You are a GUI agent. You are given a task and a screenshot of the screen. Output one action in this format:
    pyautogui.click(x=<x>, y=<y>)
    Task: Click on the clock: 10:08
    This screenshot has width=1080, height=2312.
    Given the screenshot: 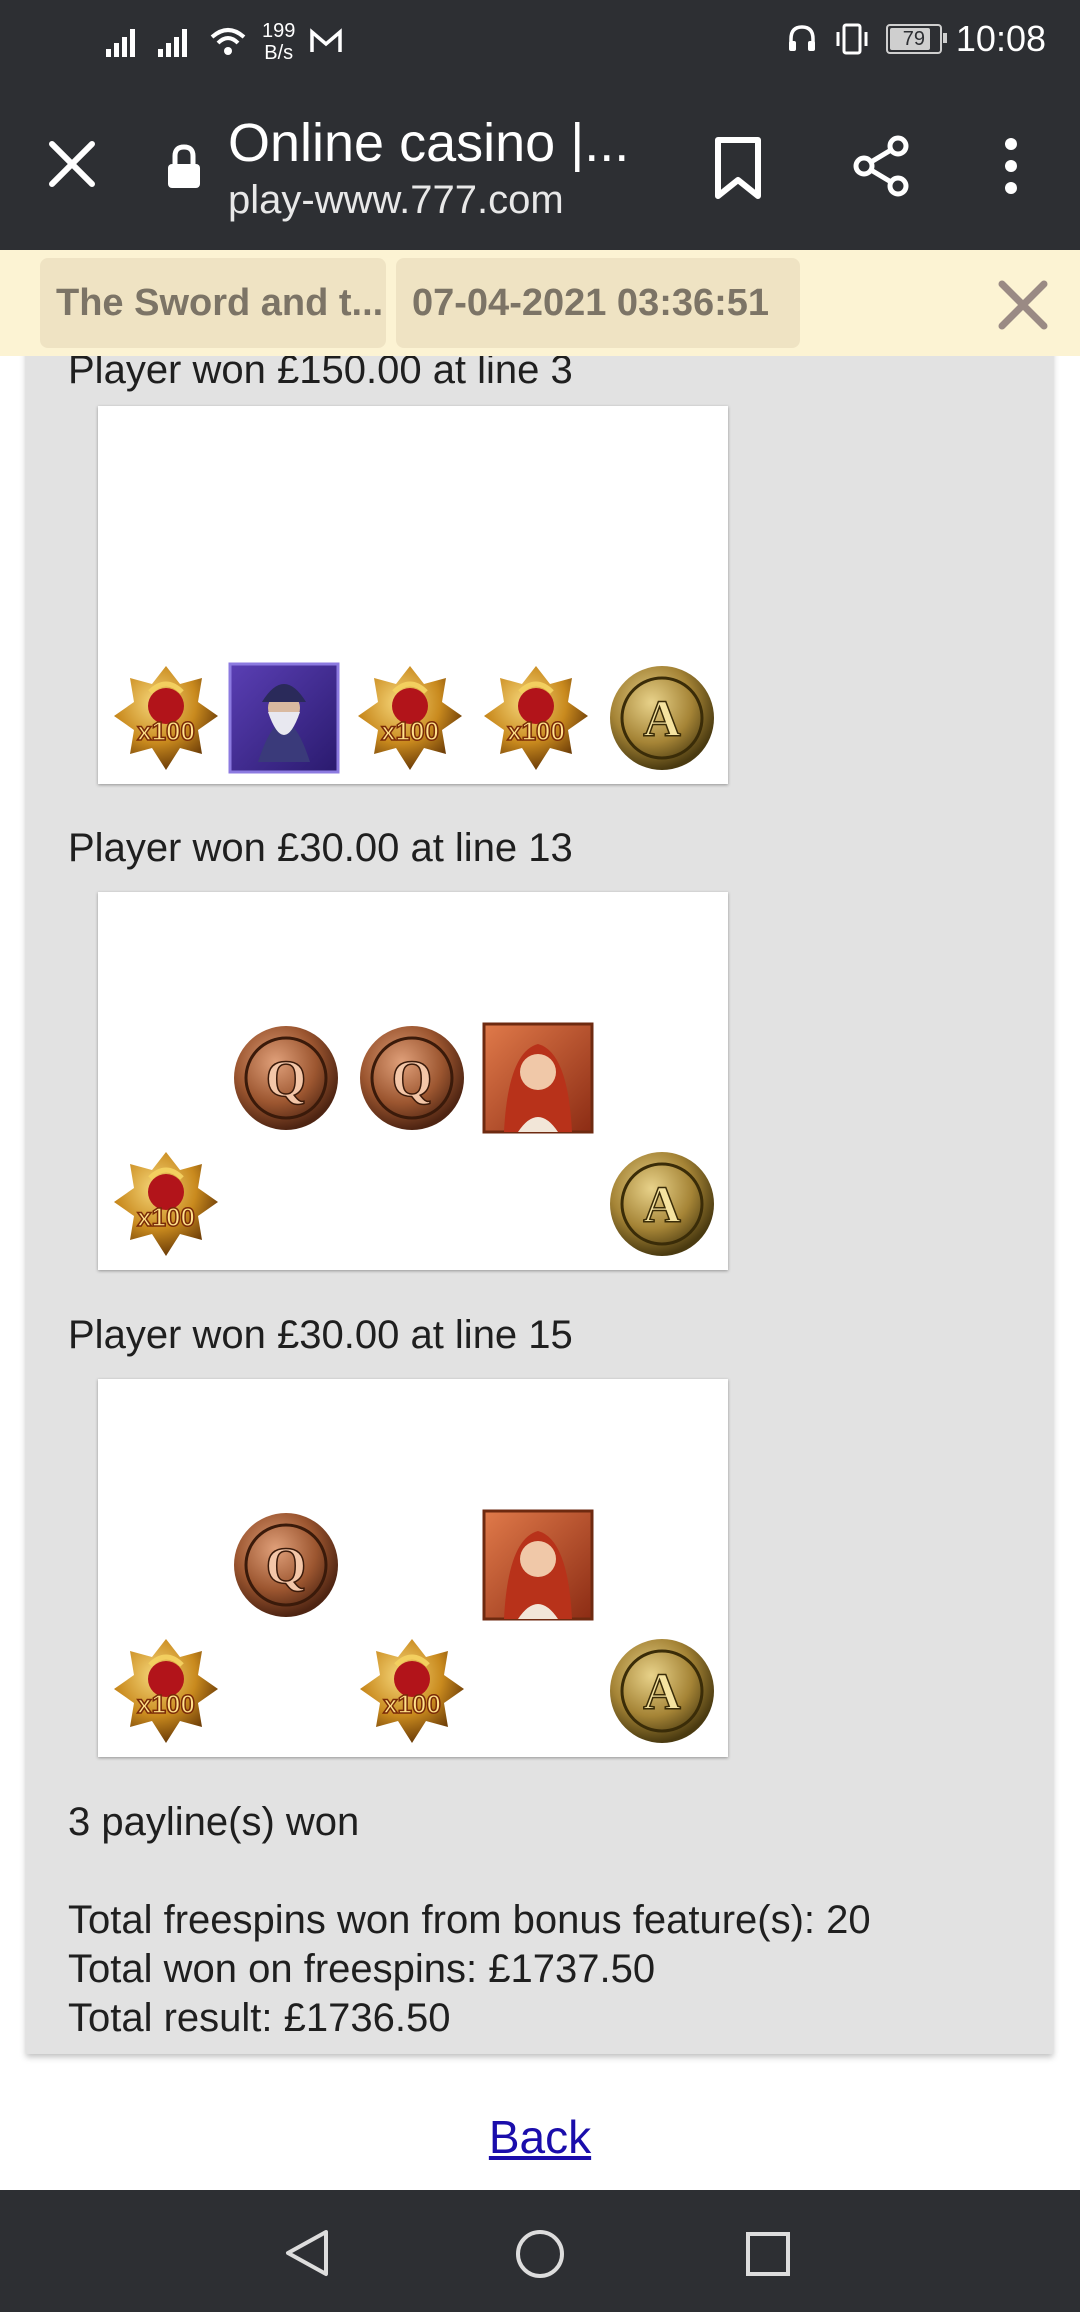 What is the action you would take?
    pyautogui.click(x=1000, y=38)
    